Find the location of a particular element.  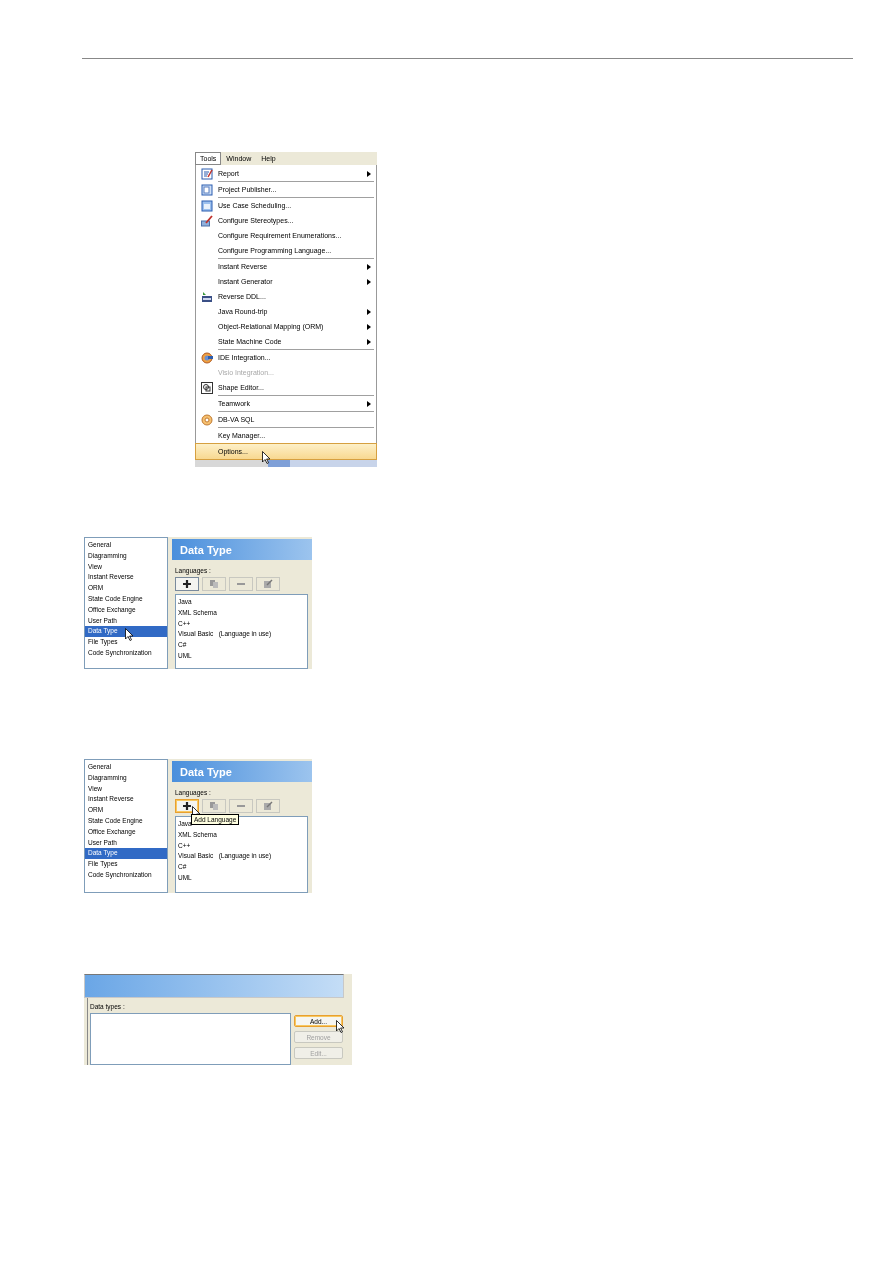

database-icon is located at coordinates (207, 296).